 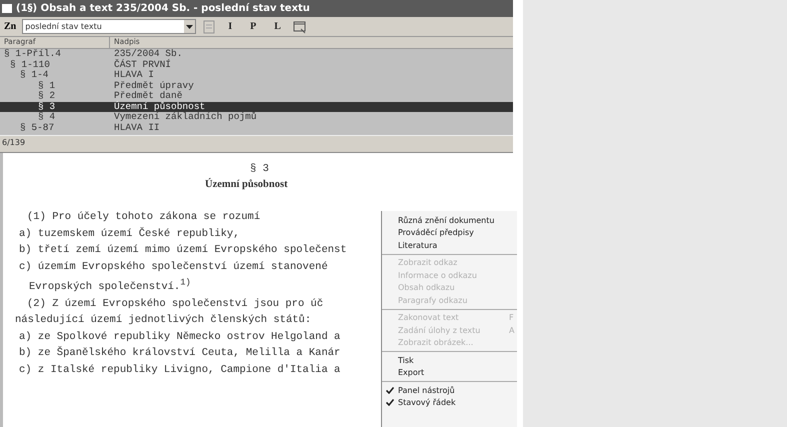 I want to click on toolbar-button: I, so click(x=230, y=26).